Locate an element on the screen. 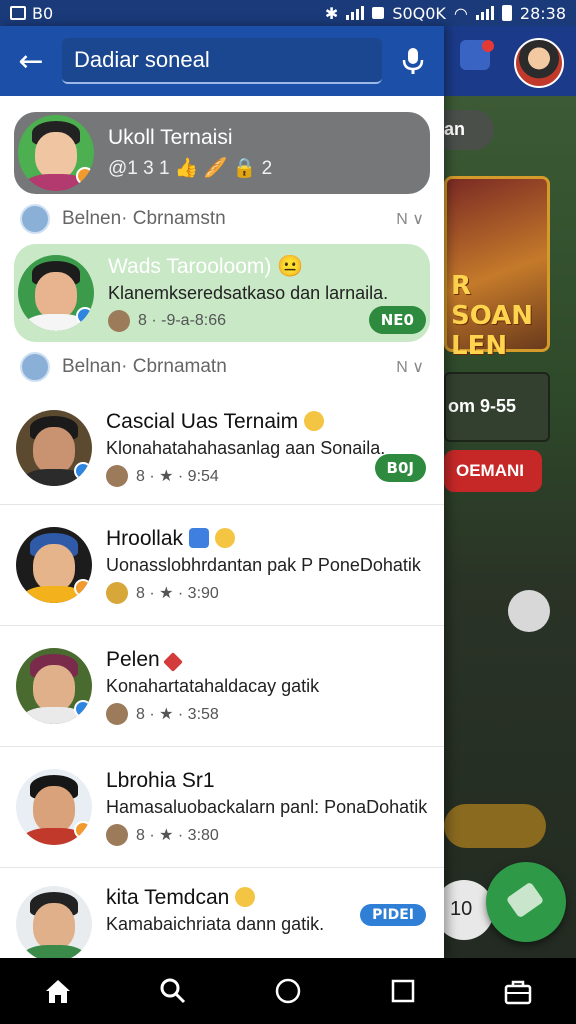 The width and height of the screenshot is (576, 1024). notification-dot is located at coordinates (488, 46).